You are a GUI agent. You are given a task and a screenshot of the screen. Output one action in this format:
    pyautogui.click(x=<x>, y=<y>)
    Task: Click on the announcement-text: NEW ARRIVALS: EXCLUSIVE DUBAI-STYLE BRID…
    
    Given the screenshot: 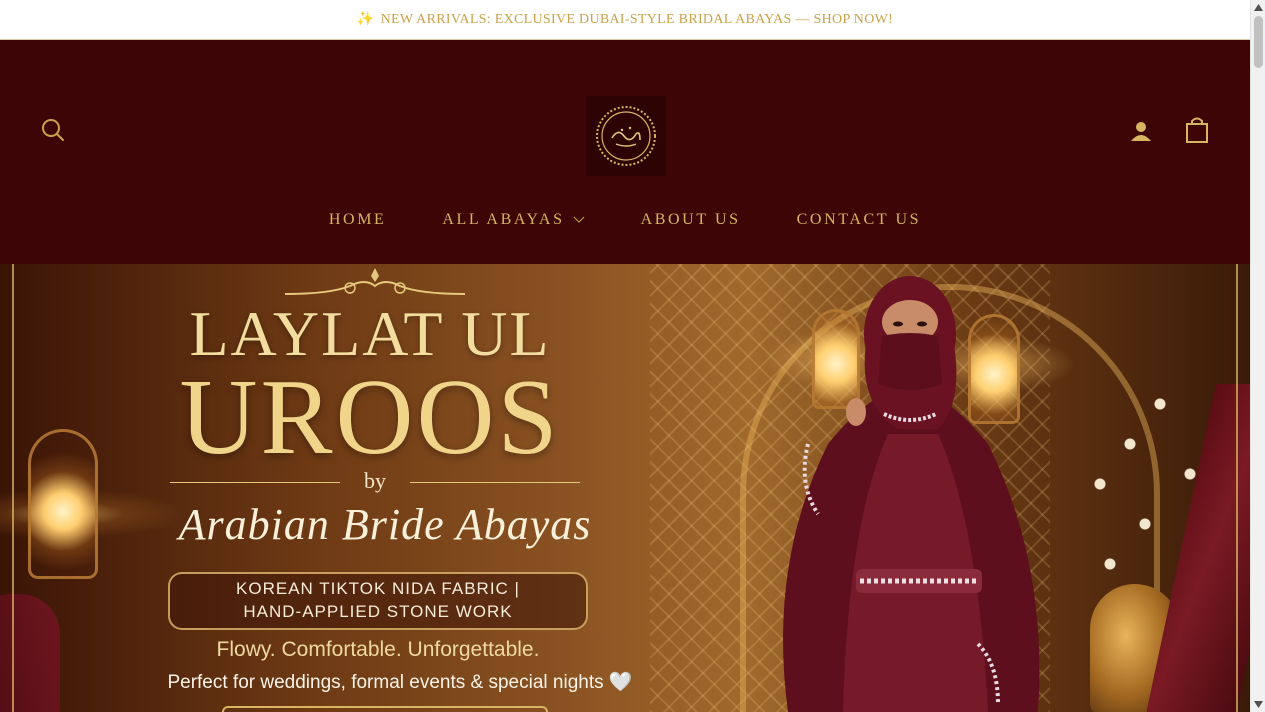 What is the action you would take?
    pyautogui.click(x=637, y=19)
    